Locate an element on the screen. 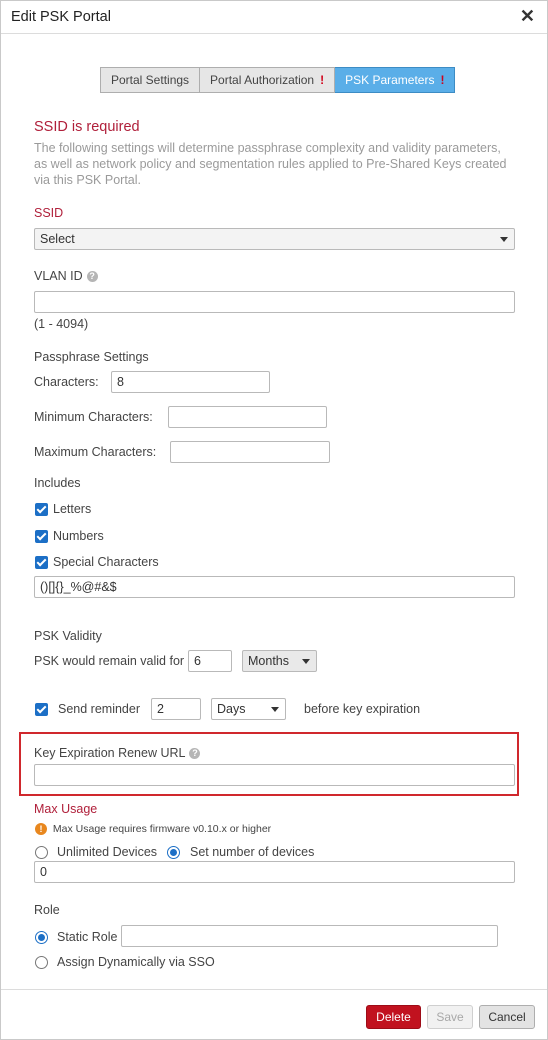  vlan-range-hint: (1 - 4094) is located at coordinates (61, 324).